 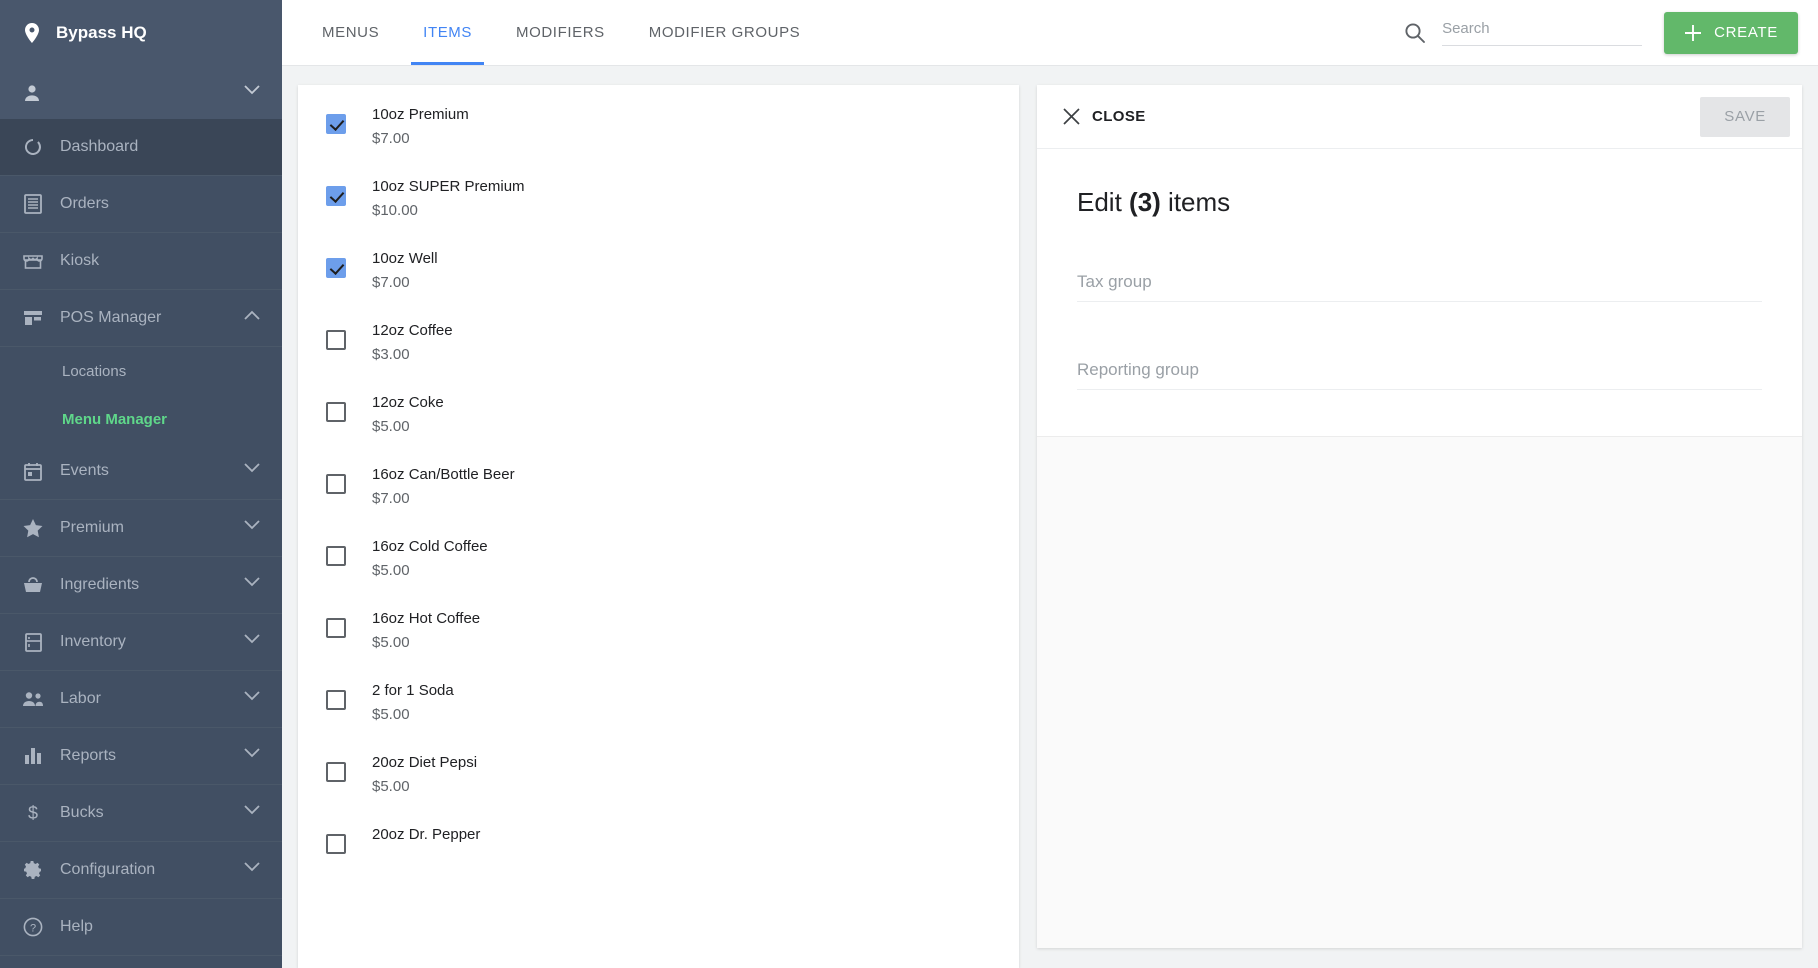 I want to click on dashboard-icon, so click(x=33, y=147).